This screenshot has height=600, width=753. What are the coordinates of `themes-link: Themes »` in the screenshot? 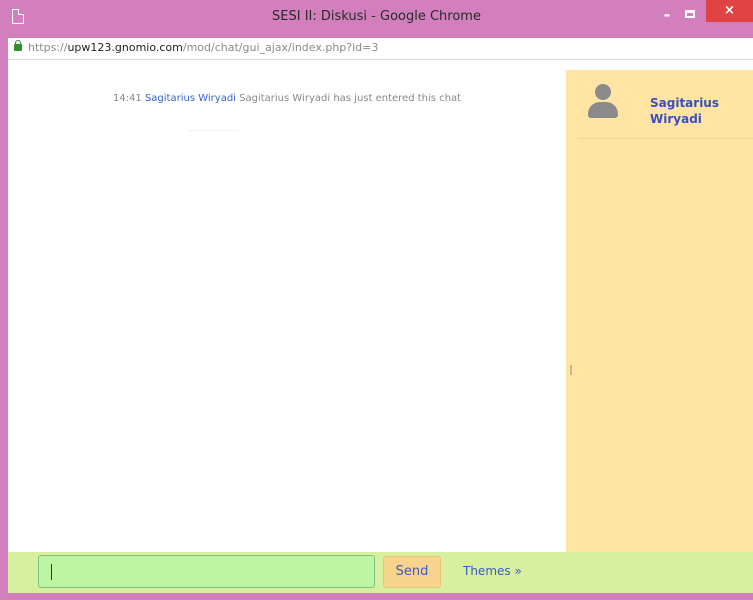 It's located at (492, 571).